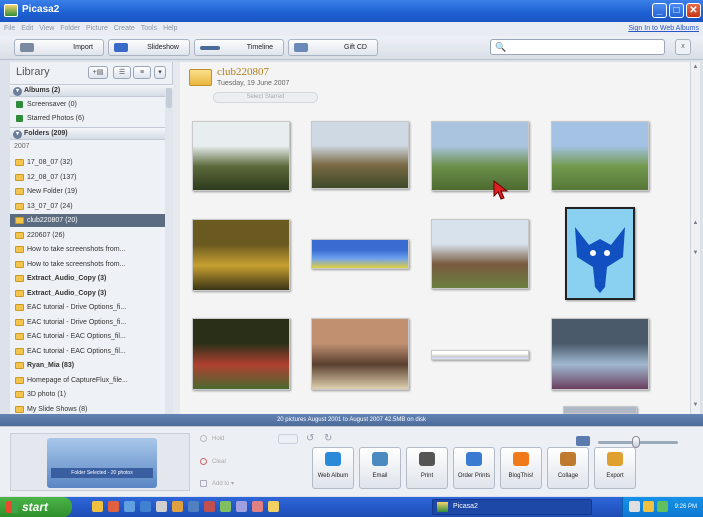  I want to click on sign-in-link: Sign In to Web Albums, so click(663, 29).